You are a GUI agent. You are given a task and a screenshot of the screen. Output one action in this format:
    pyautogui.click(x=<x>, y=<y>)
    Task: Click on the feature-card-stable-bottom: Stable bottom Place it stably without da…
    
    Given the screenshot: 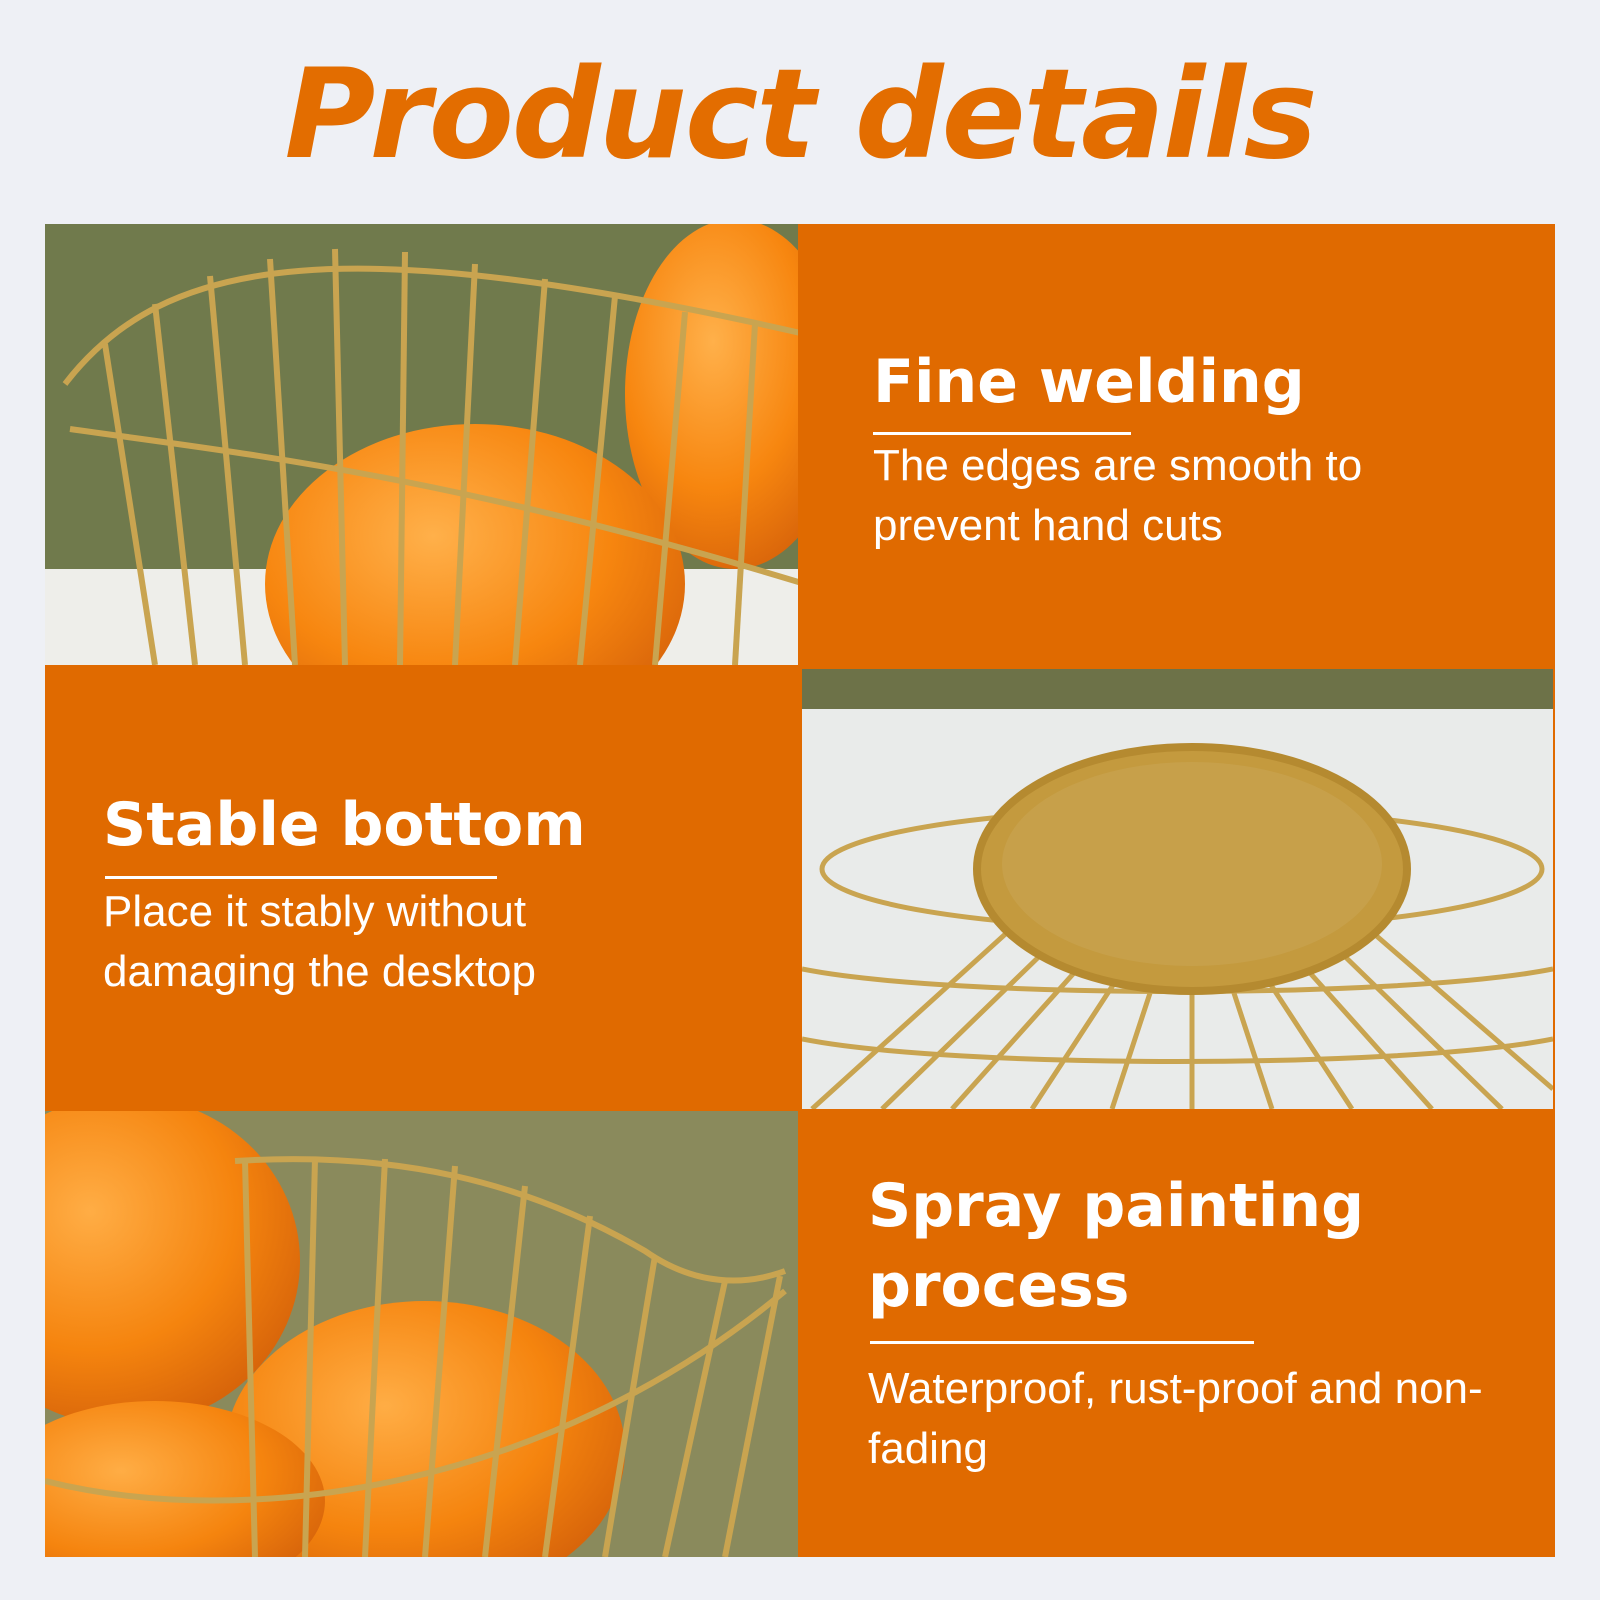 What is the action you would take?
    pyautogui.click(x=421, y=888)
    